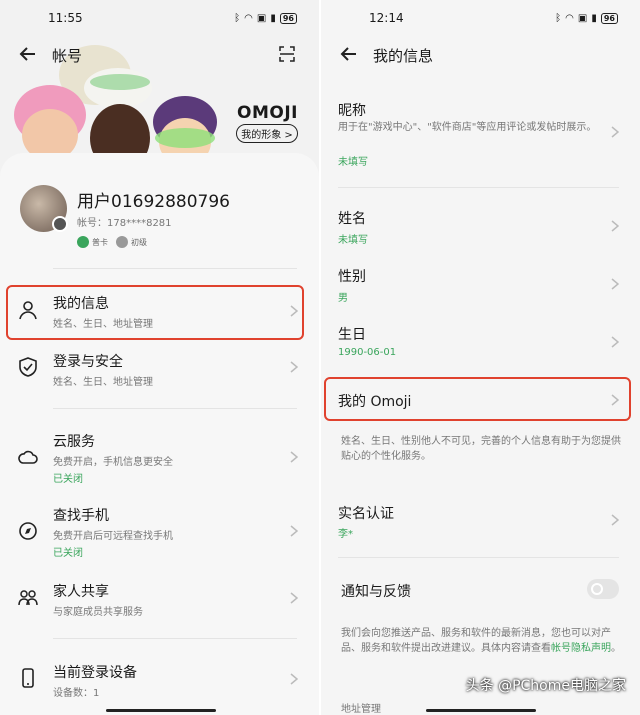 This screenshot has height=715, width=640. Describe the element at coordinates (603, 589) in the screenshot. I see `notify-toggle` at that location.